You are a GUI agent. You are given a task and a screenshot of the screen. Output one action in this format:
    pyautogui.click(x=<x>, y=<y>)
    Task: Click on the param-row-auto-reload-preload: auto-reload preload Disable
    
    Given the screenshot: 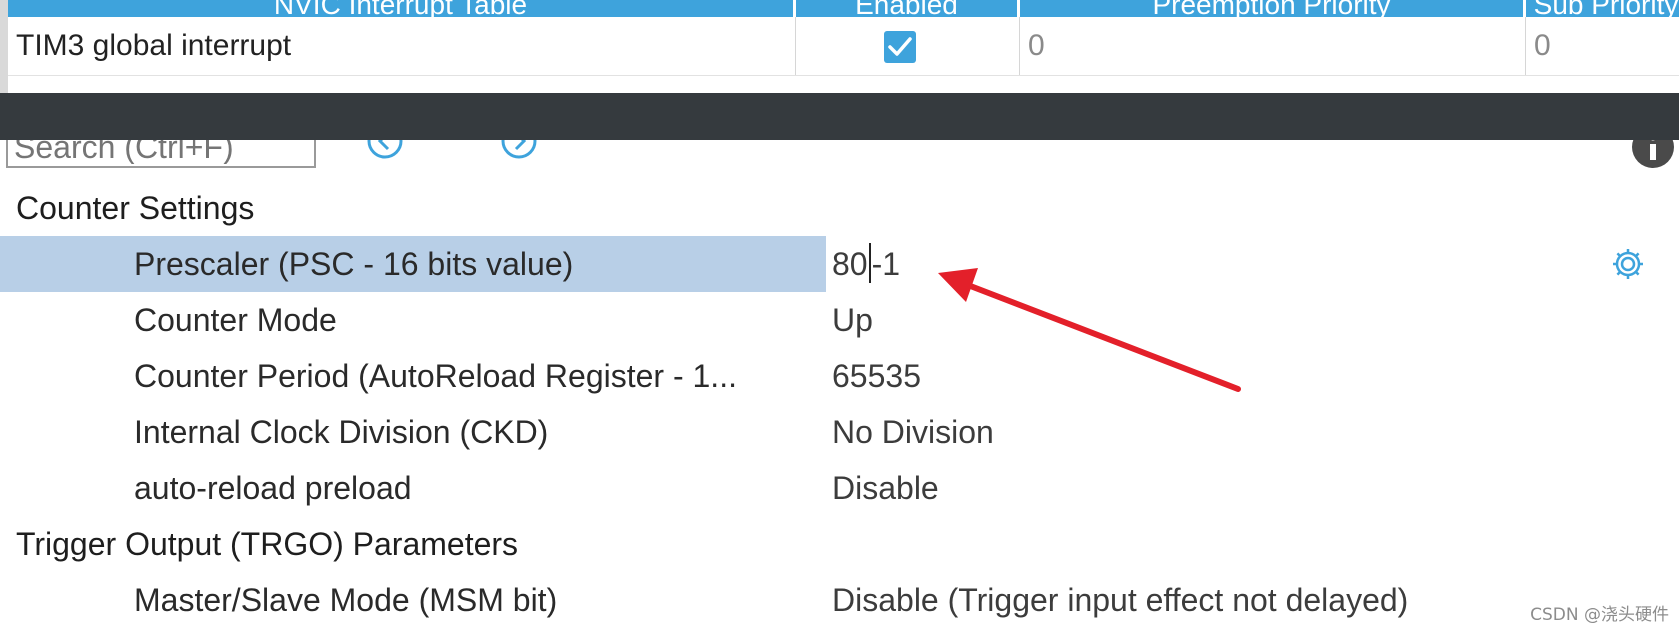 What is the action you would take?
    pyautogui.click(x=839, y=488)
    